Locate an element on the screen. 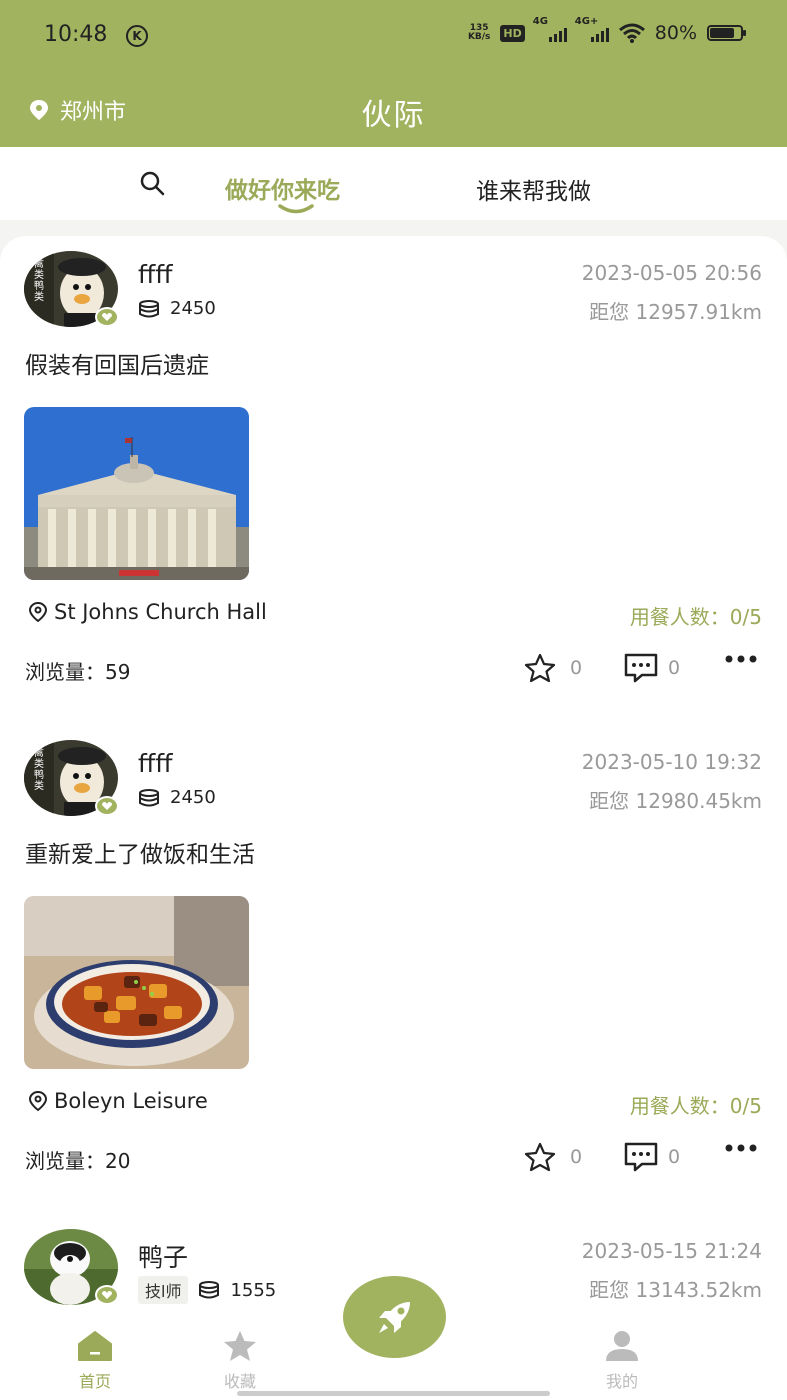 The width and height of the screenshot is (787, 1400). post-location: Boleyn Leisure is located at coordinates (118, 1101).